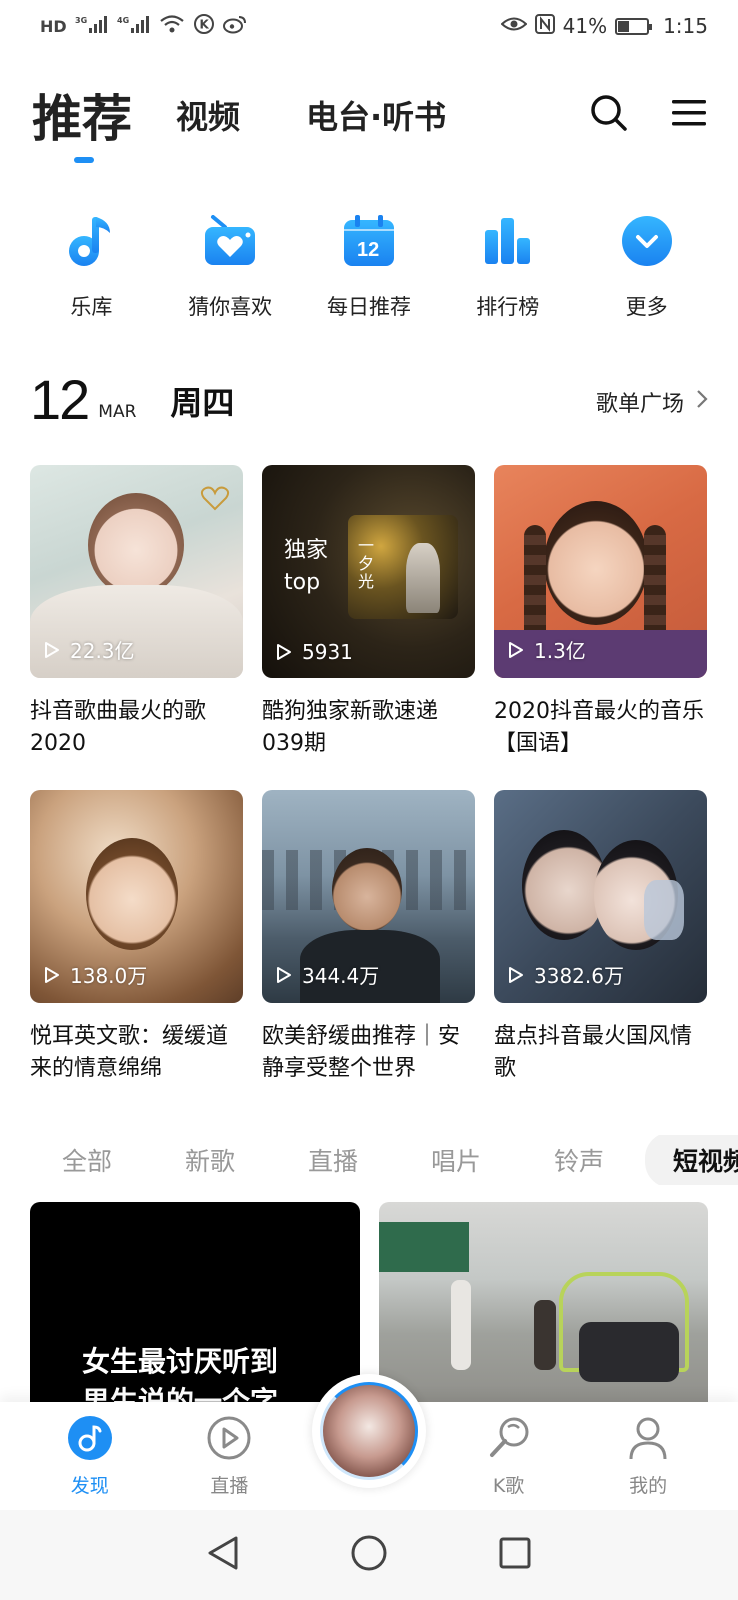 The image size is (738, 1600). What do you see at coordinates (600, 896) in the screenshot?
I see `playlist-cover: 3382.6万` at bounding box center [600, 896].